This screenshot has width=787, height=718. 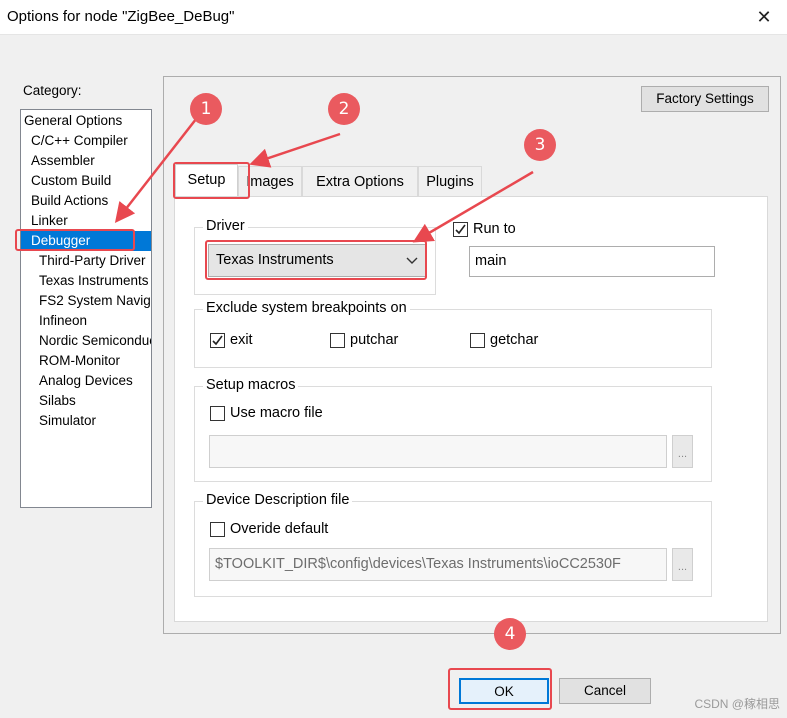 I want to click on exit-label: exit, so click(x=241, y=340).